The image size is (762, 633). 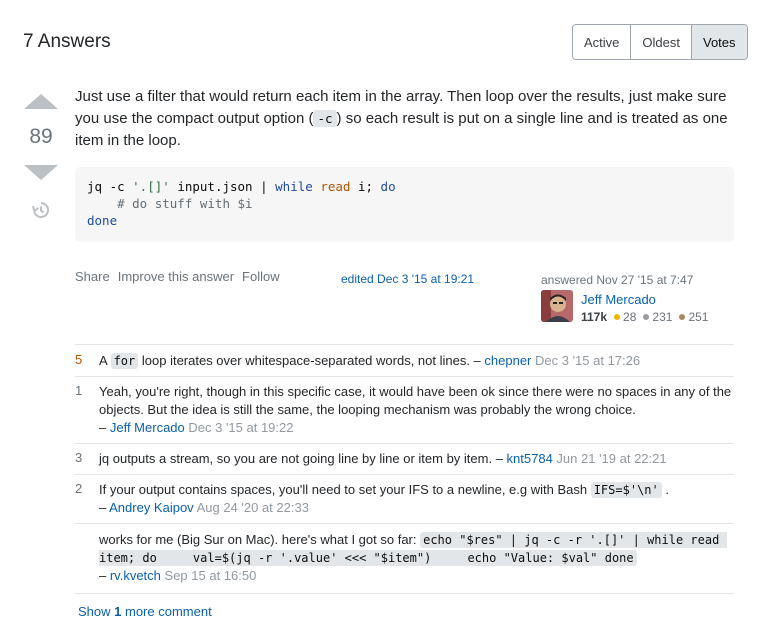 What do you see at coordinates (617, 280) in the screenshot?
I see `answered-timestamp: answered Nov 27 '15 at 7:47` at bounding box center [617, 280].